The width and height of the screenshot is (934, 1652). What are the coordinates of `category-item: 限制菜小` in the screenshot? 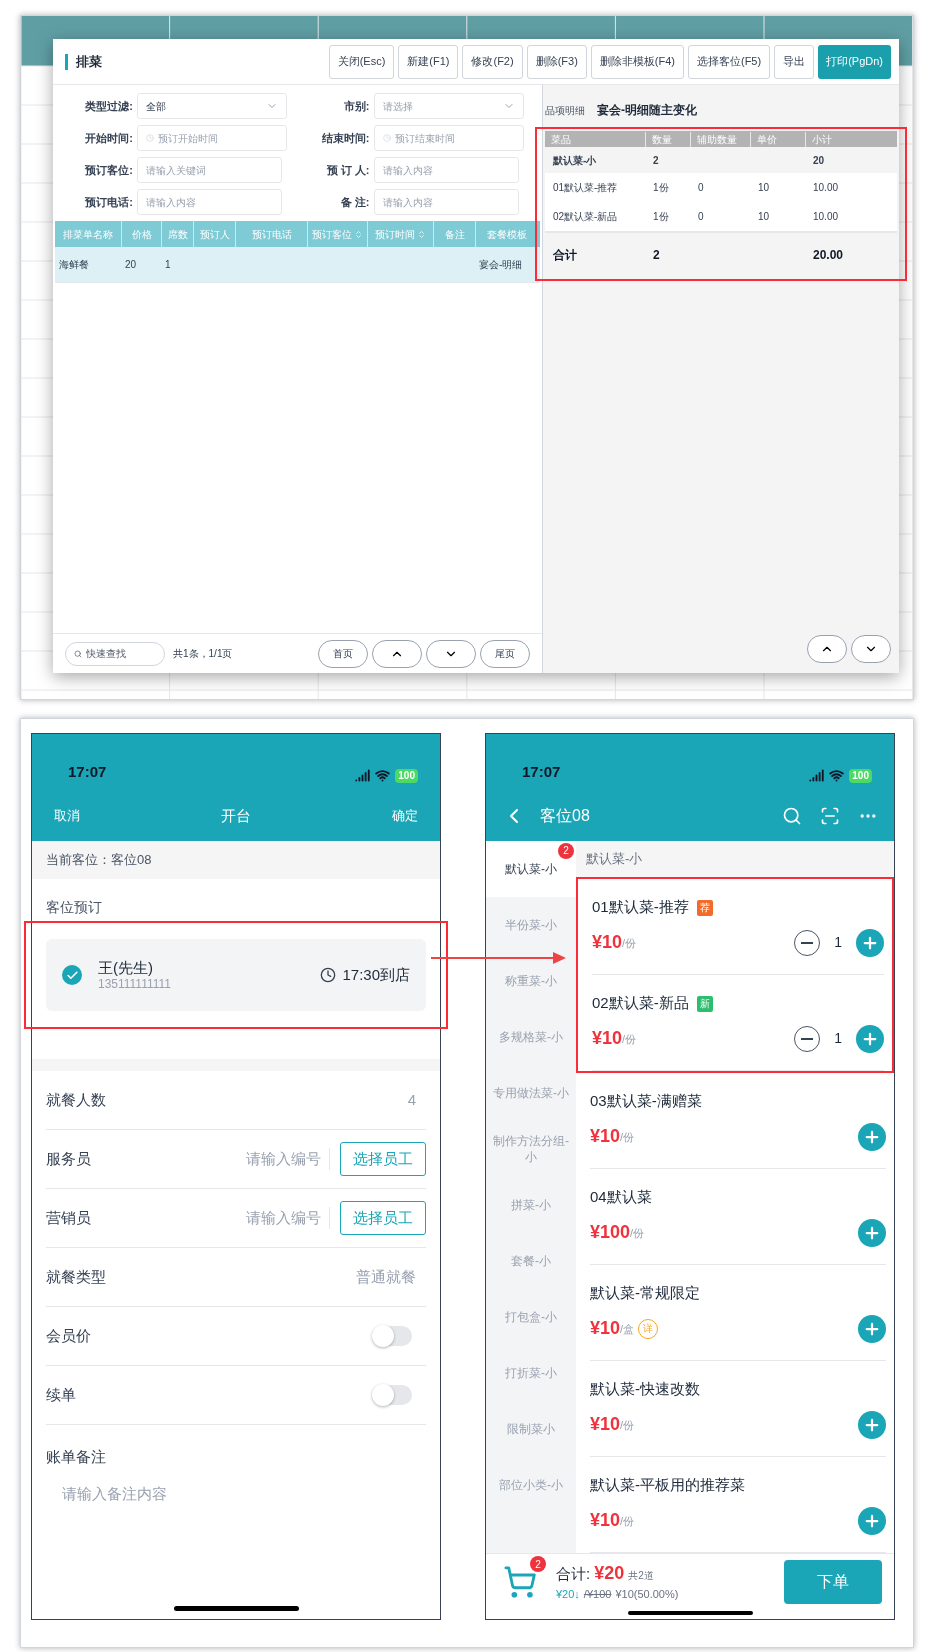 It's located at (531, 1429).